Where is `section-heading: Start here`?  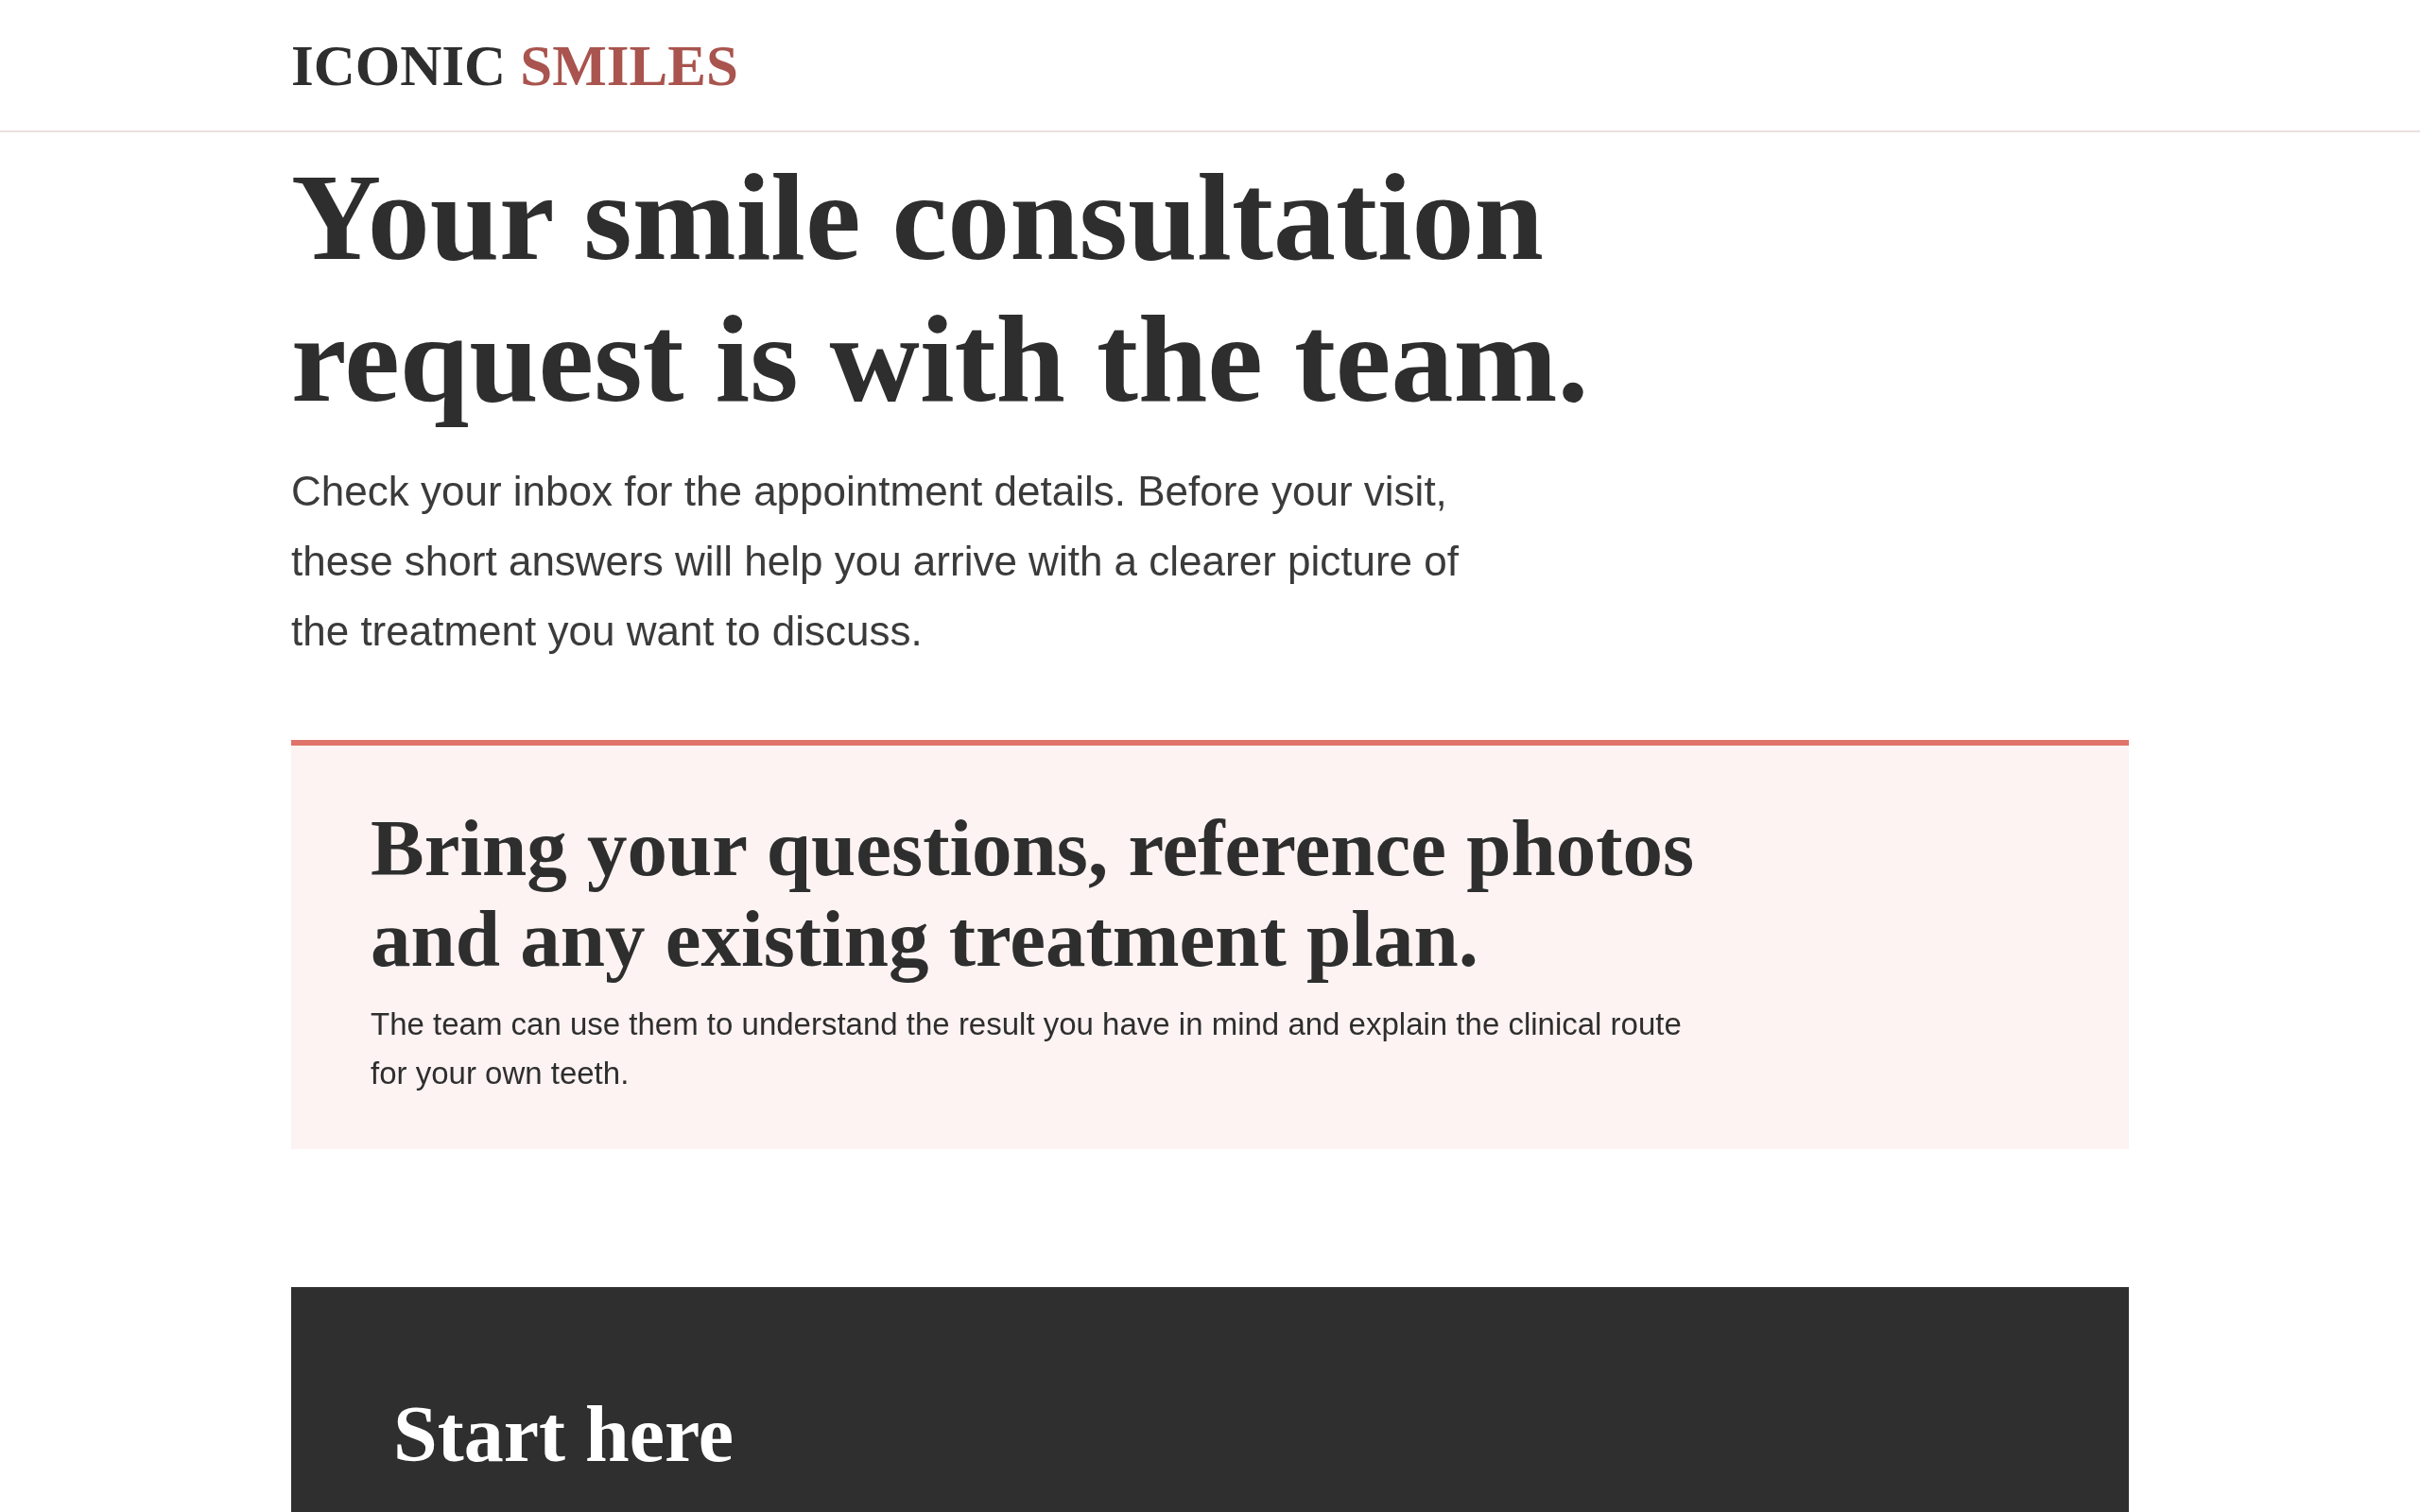 section-heading: Start here is located at coordinates (563, 1434).